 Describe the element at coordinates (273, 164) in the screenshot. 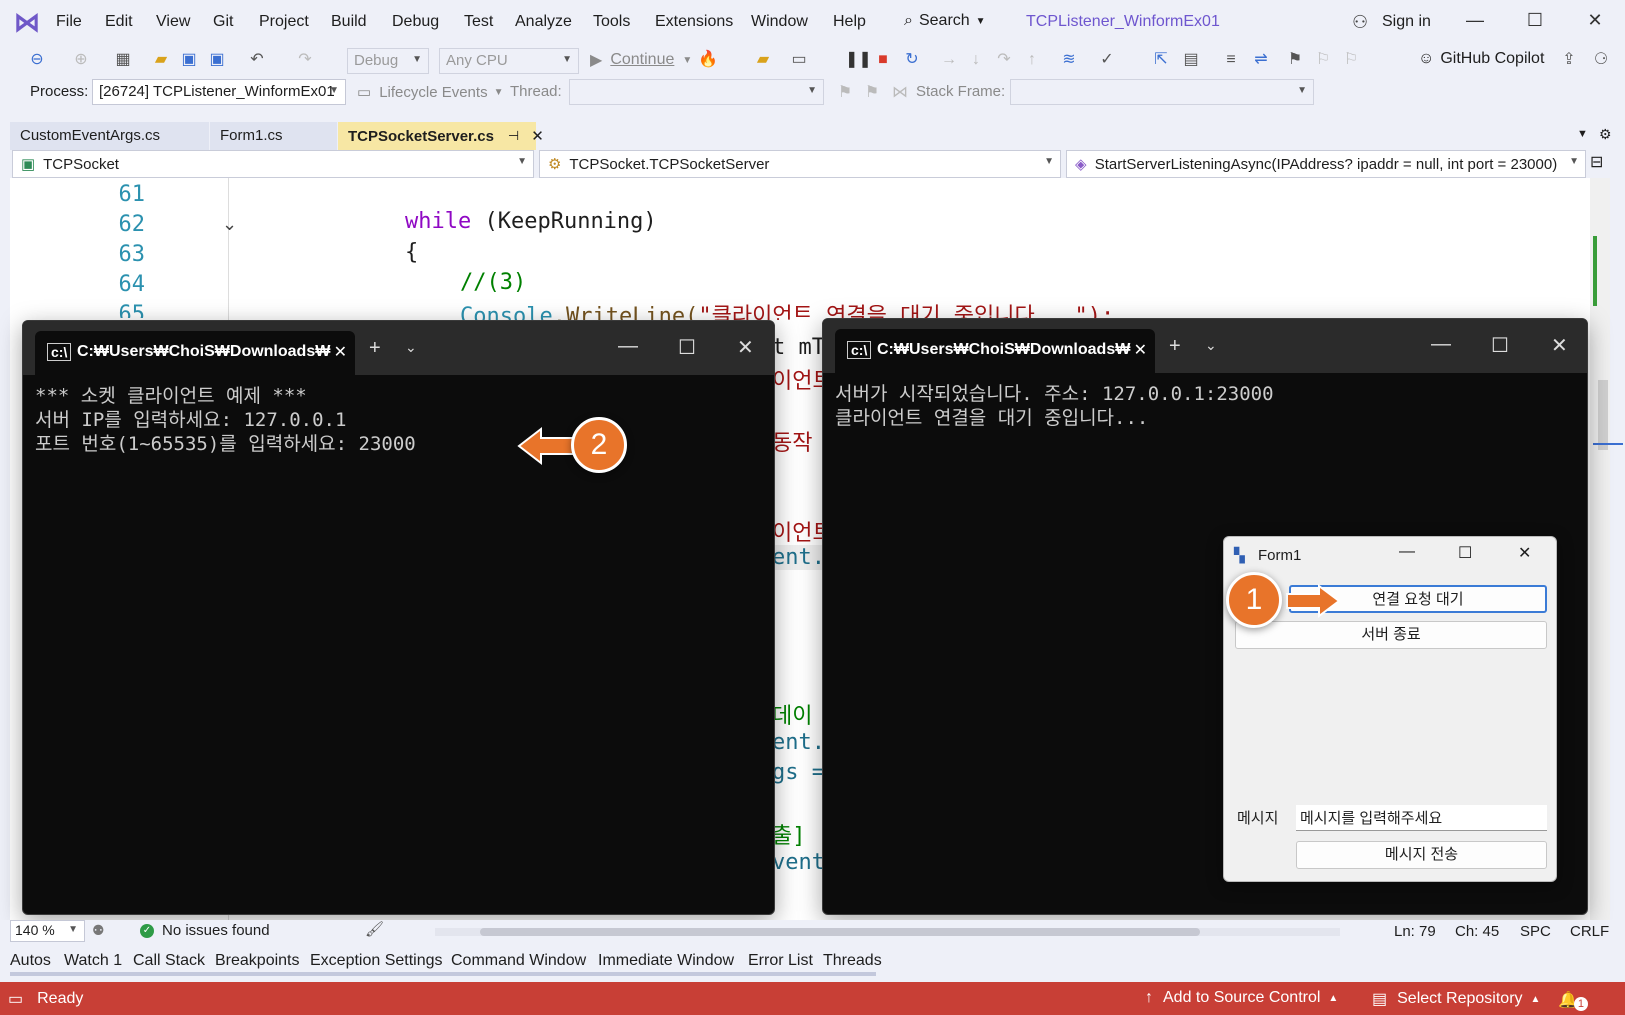

I see `project-navigation-select: ▣ TCPSocket ▼` at that location.